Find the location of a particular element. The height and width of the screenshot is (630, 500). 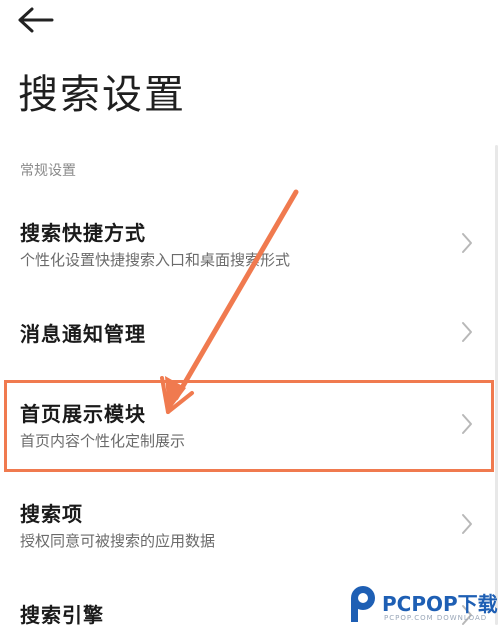

settings-item-title: 首页展示模块 is located at coordinates (83, 414).